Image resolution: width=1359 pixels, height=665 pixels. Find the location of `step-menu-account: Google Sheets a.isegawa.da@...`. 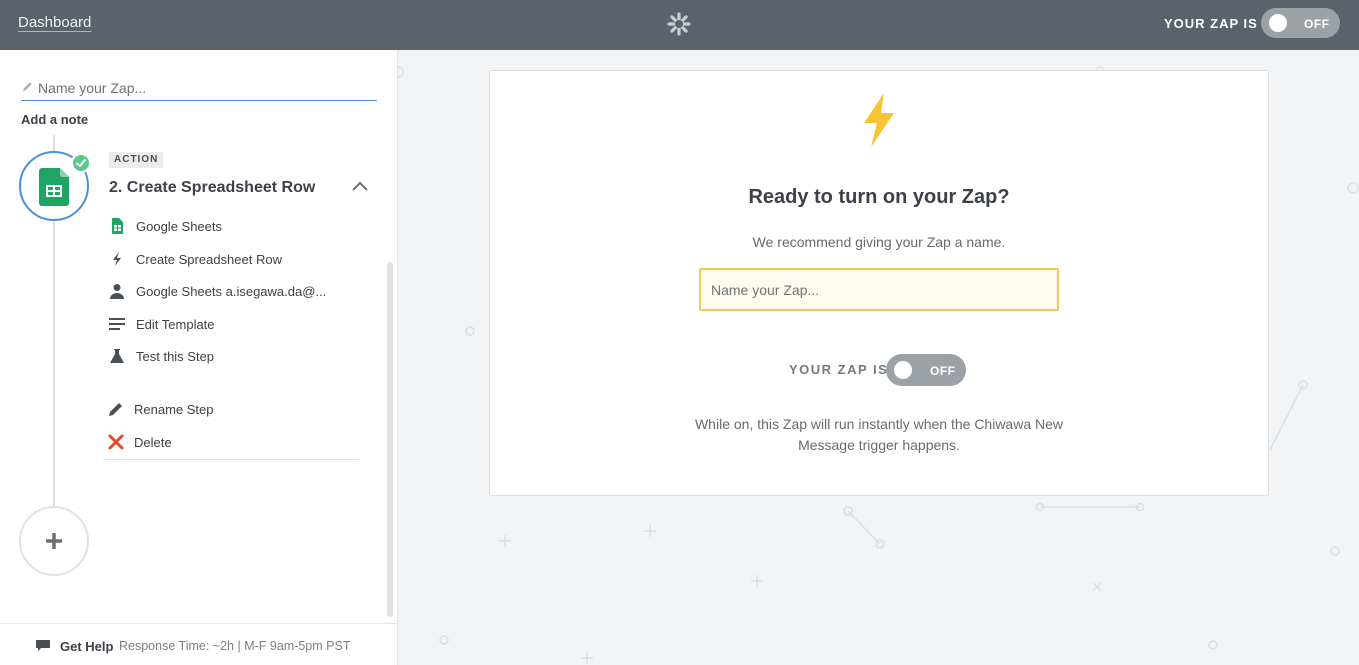

step-menu-account: Google Sheets a.isegawa.da@... is located at coordinates (231, 291).